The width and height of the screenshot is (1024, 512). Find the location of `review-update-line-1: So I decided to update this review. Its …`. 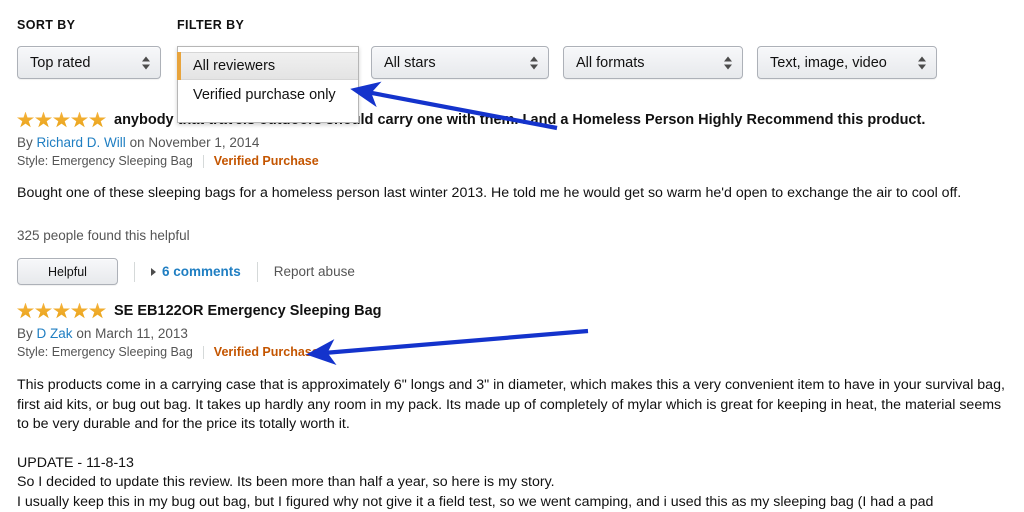

review-update-line-1: So I decided to update this review. Its … is located at coordinates (286, 482).